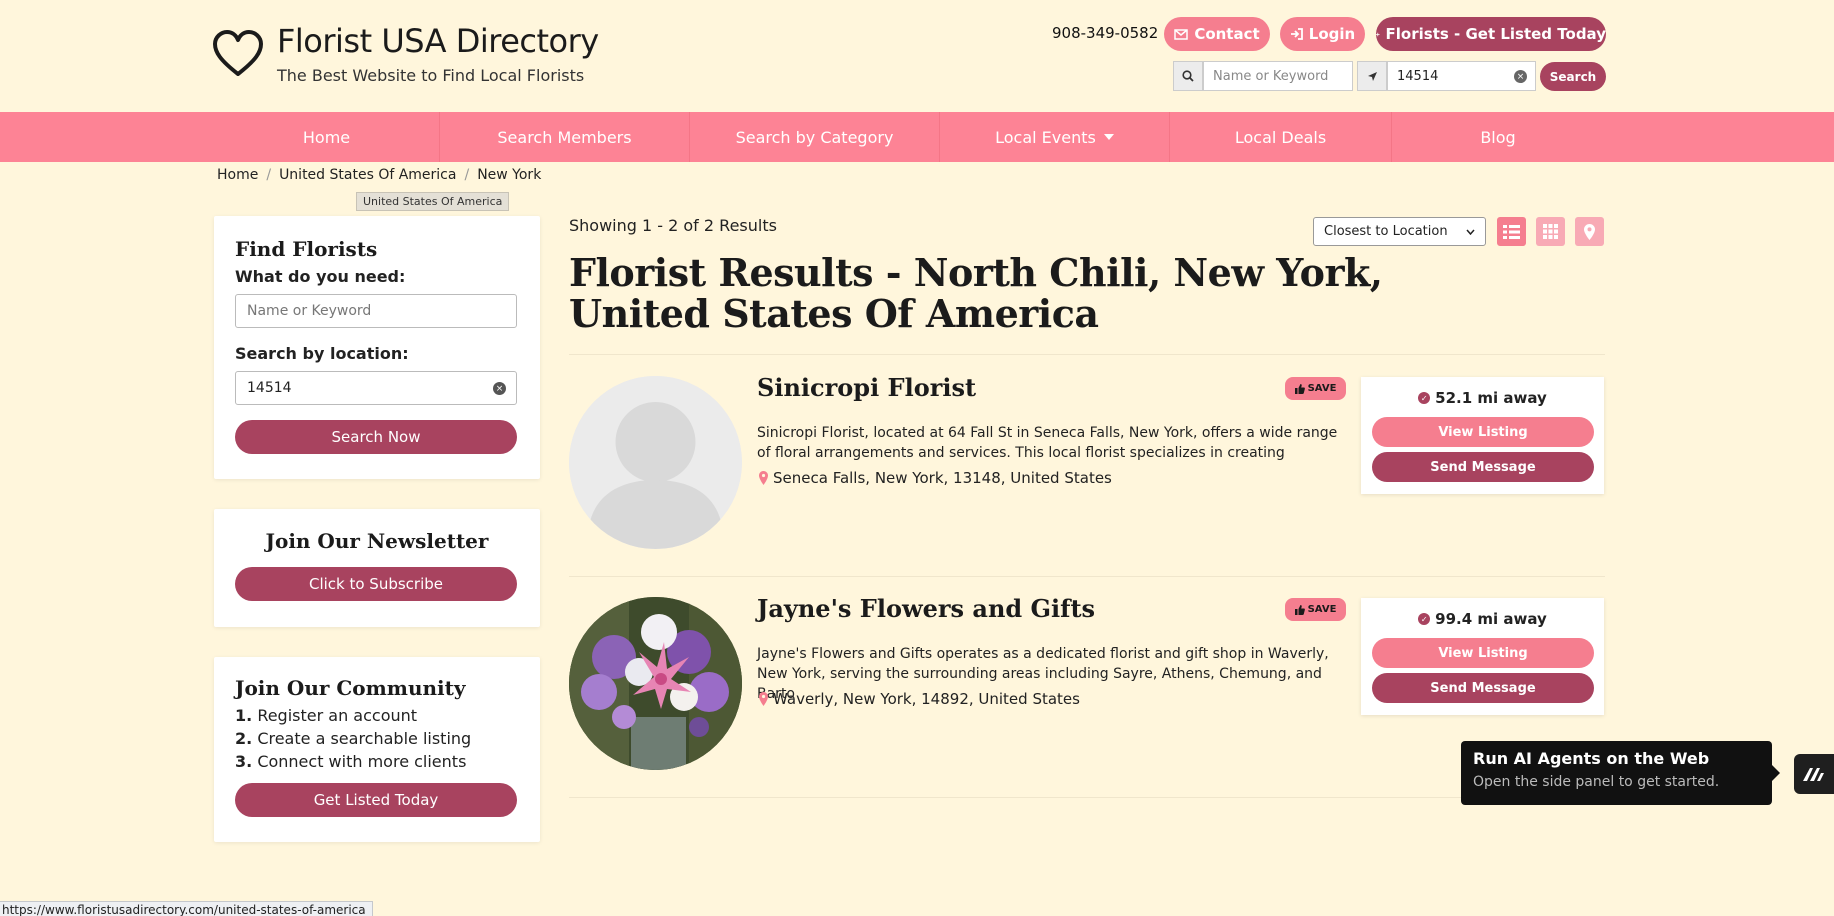 The image size is (1834, 916). What do you see at coordinates (320, 276) in the screenshot?
I see `what-do-you-need-label: What do you need:` at bounding box center [320, 276].